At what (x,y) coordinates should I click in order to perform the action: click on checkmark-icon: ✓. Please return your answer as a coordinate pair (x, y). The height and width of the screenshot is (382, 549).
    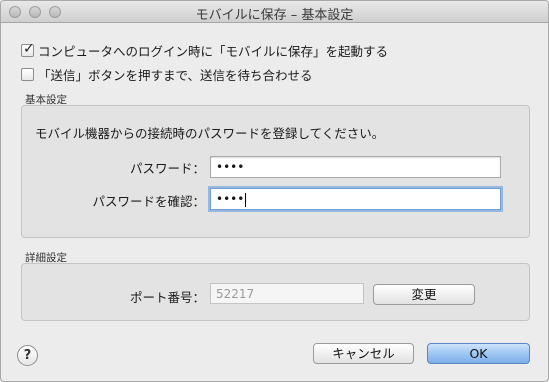
    Looking at the image, I should click on (29, 48).